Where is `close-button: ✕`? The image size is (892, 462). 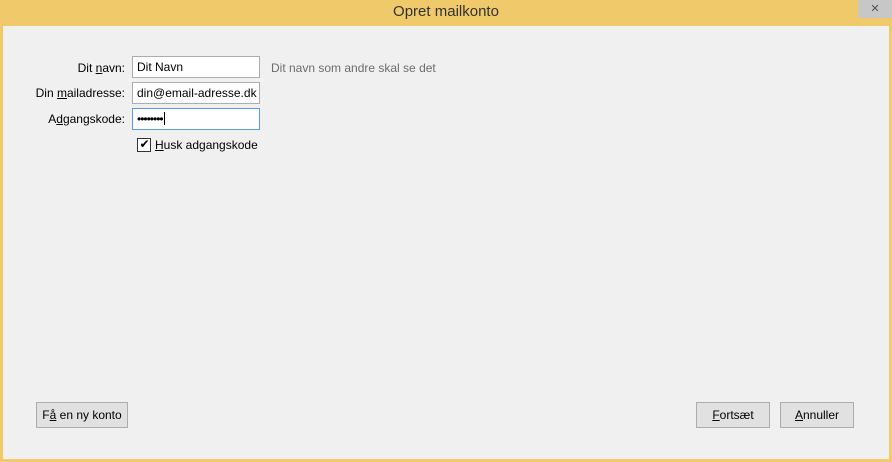 close-button: ✕ is located at coordinates (875, 9).